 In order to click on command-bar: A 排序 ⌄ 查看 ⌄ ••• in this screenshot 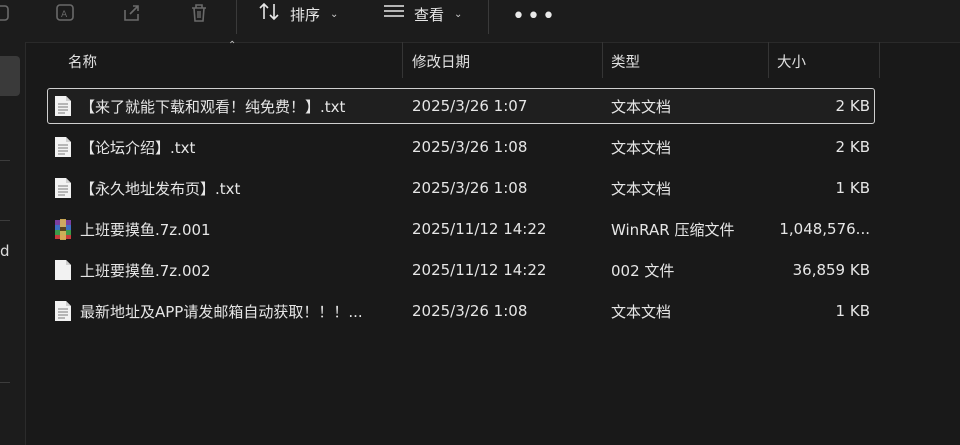, I will do `click(480, 21)`.